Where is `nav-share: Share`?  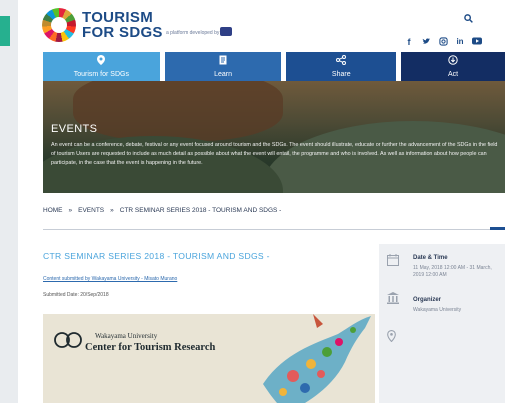
nav-share: Share is located at coordinates (341, 66).